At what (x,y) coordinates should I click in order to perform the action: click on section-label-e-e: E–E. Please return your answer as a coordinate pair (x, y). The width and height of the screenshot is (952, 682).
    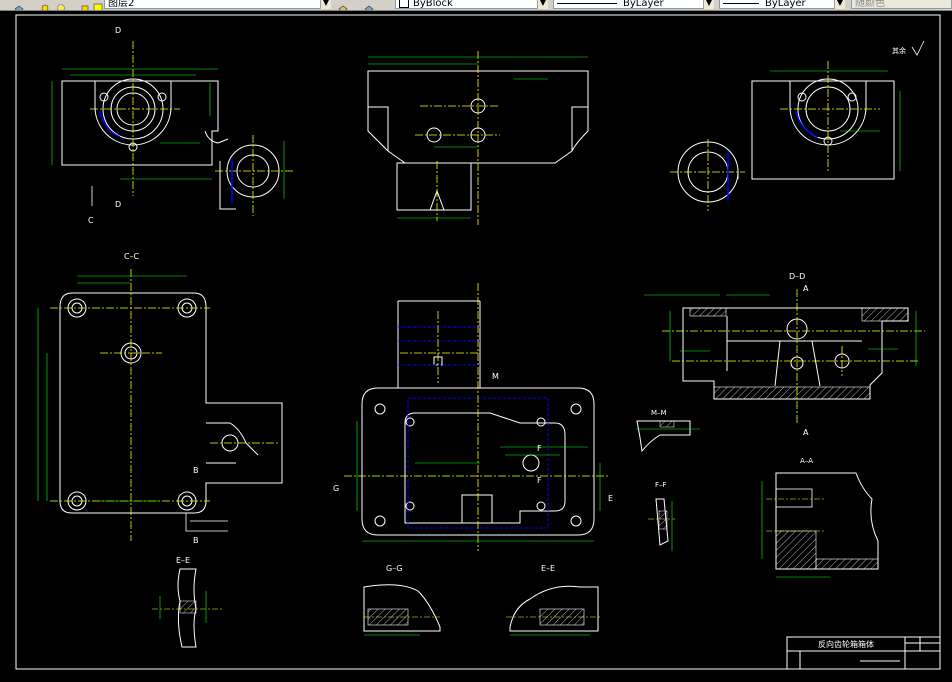
    Looking at the image, I should click on (548, 568).